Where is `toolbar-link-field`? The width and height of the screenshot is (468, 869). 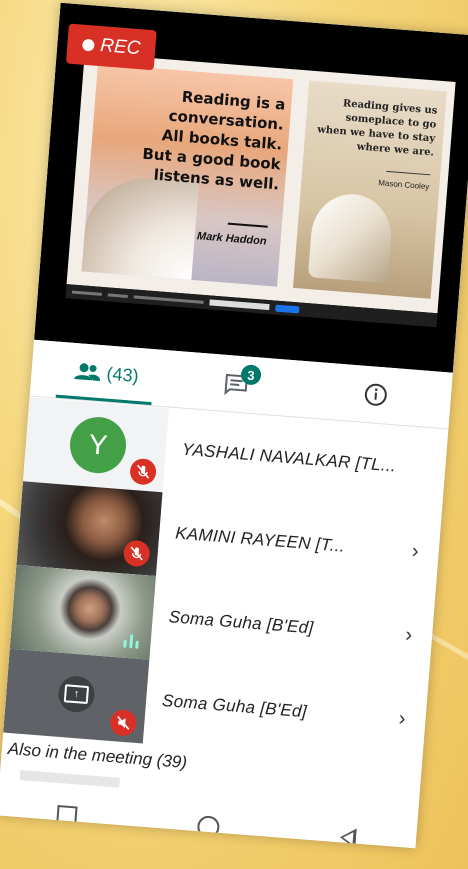 toolbar-link-field is located at coordinates (239, 305).